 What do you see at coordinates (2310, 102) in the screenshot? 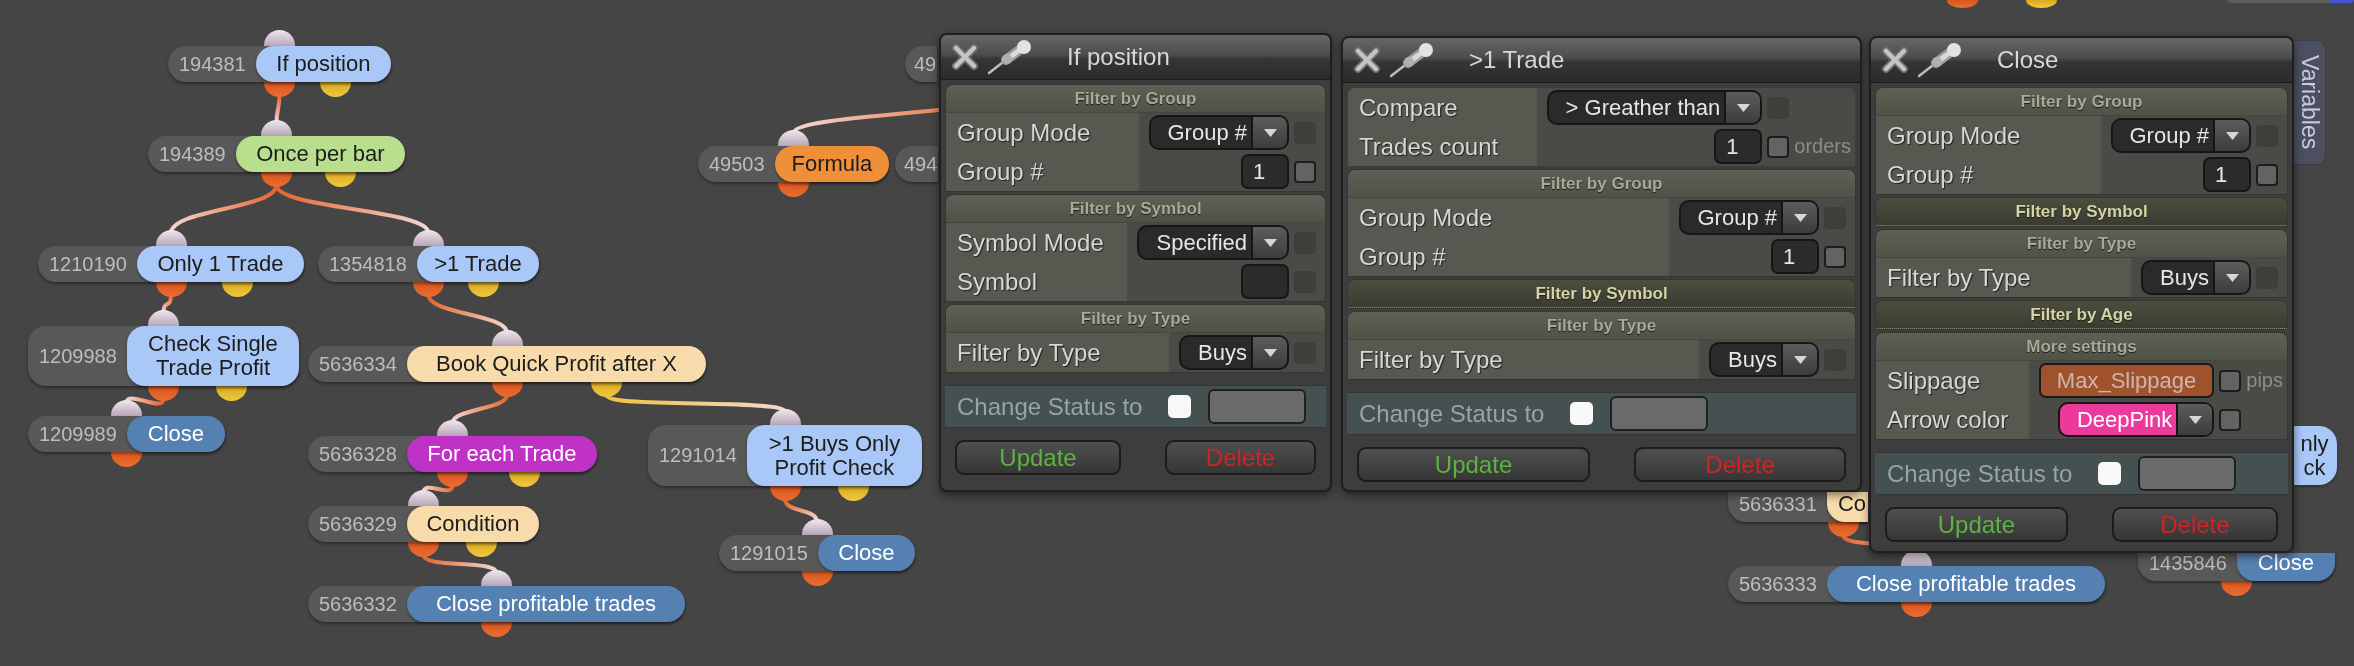
I see `side-tab: Variables` at bounding box center [2310, 102].